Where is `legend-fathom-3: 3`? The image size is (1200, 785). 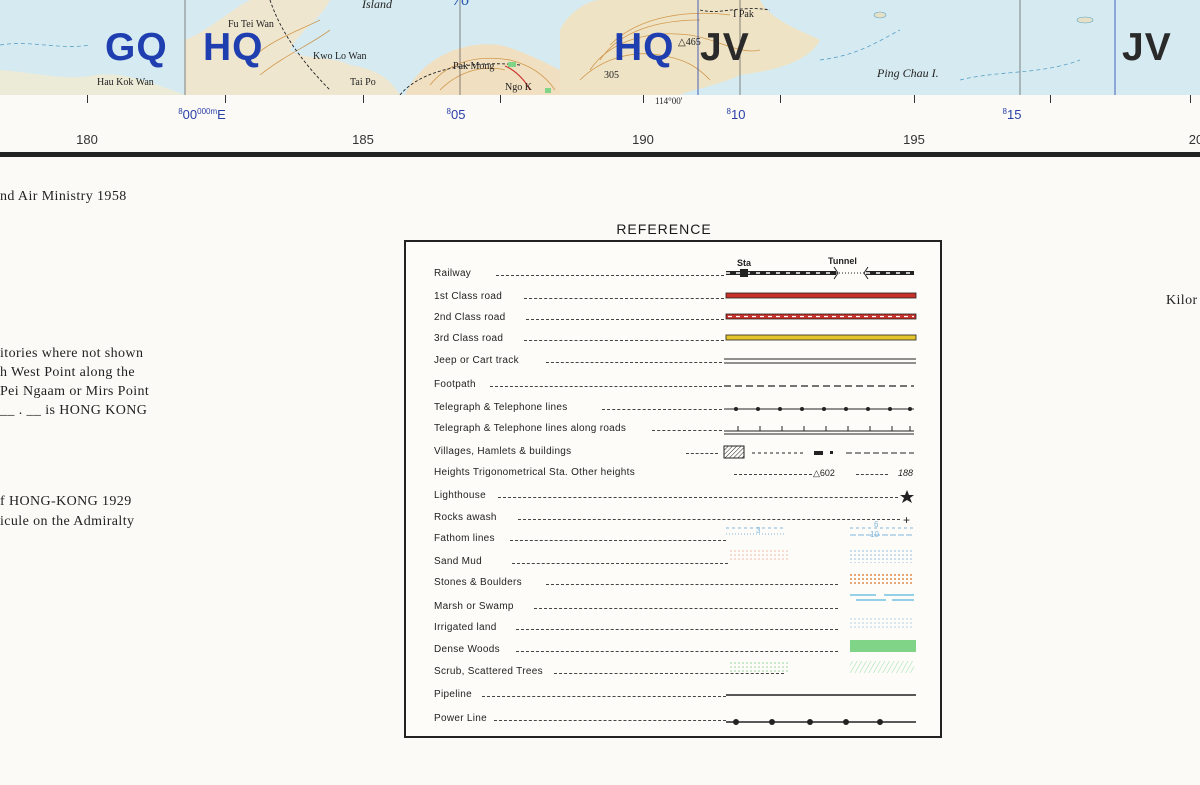 legend-fathom-3: 3 is located at coordinates (758, 530).